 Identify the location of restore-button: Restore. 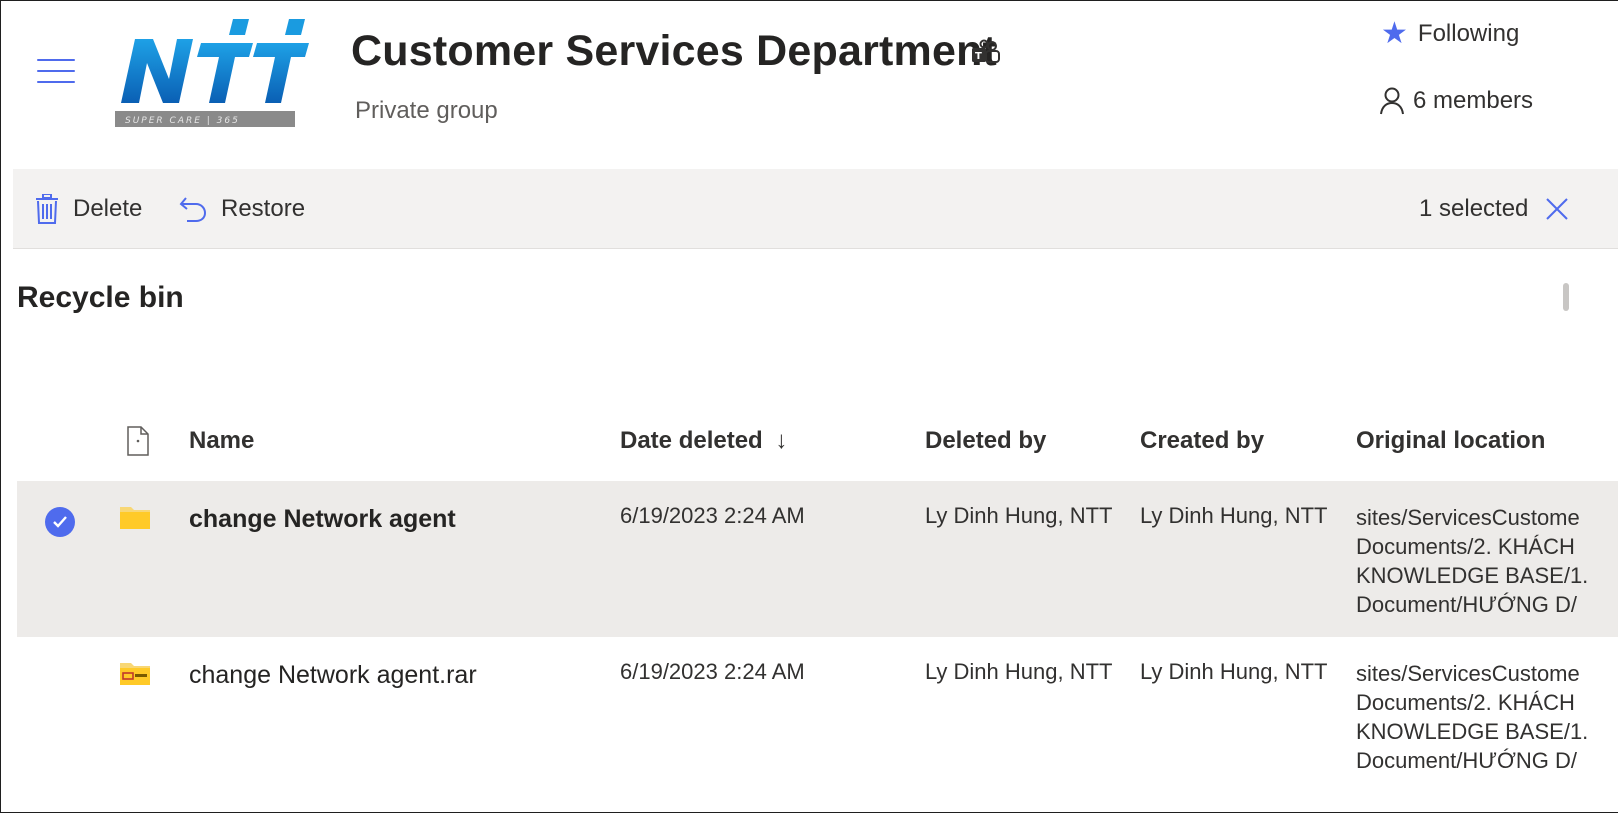
(242, 209).